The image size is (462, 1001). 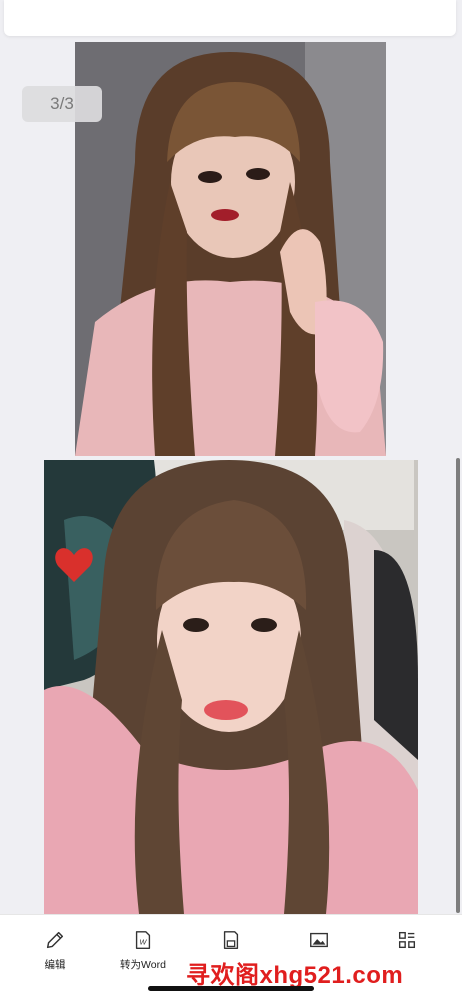 I want to click on edit-button: 编辑, so click(x=55, y=952).